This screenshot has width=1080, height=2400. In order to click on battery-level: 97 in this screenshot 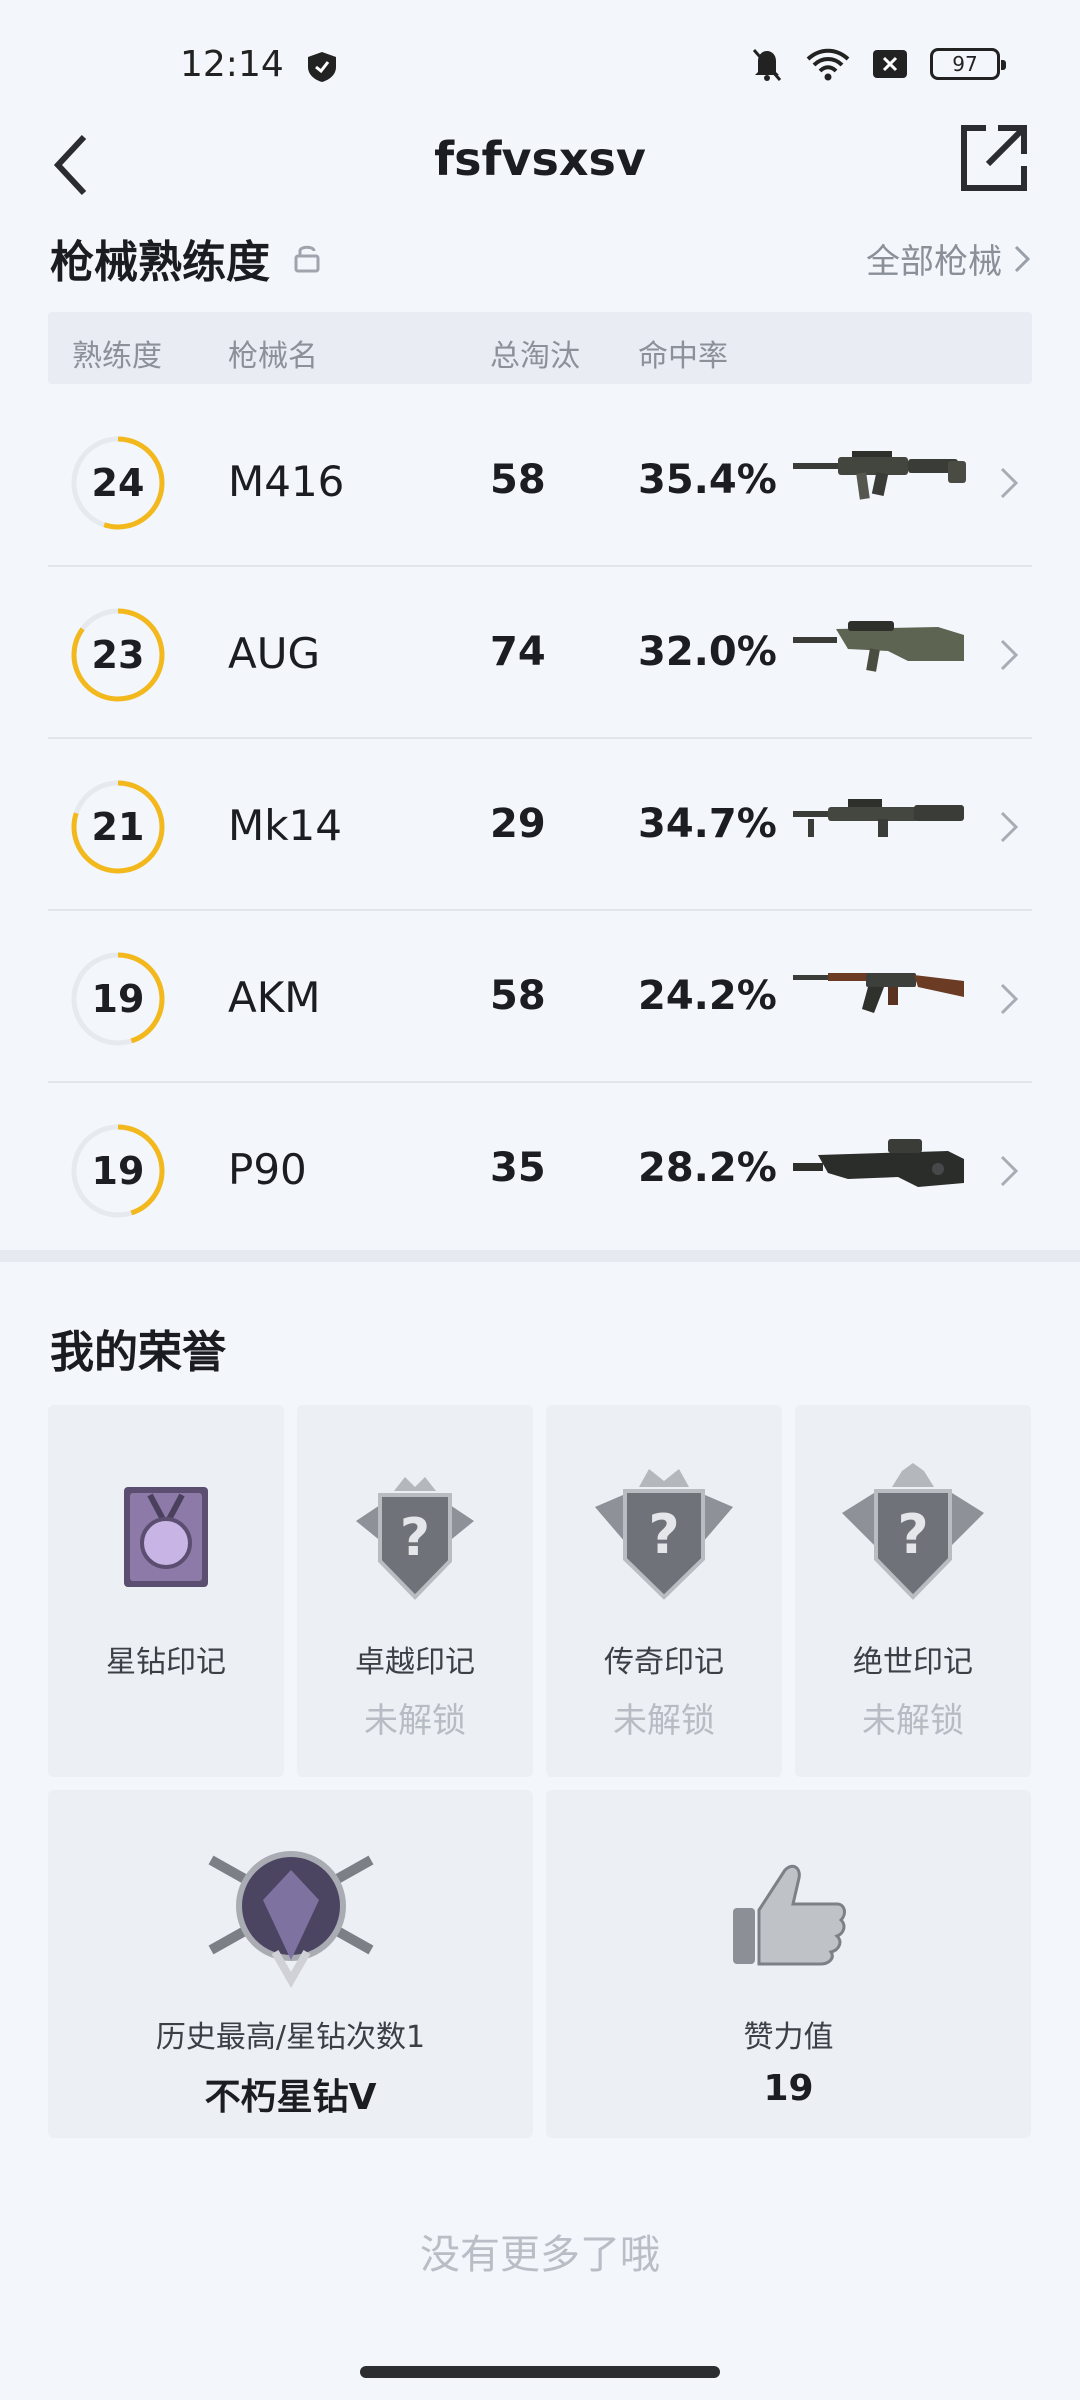, I will do `click(965, 64)`.